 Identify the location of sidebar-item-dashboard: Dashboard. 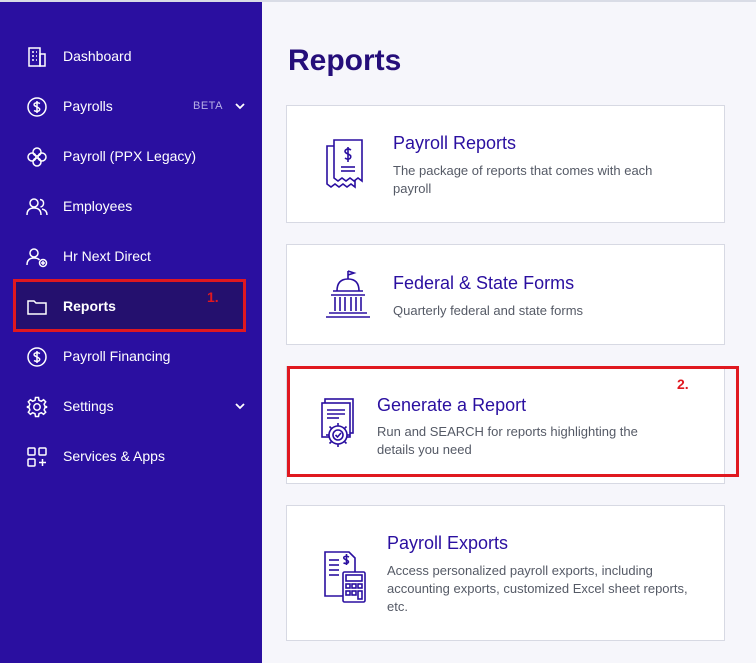
(130, 57).